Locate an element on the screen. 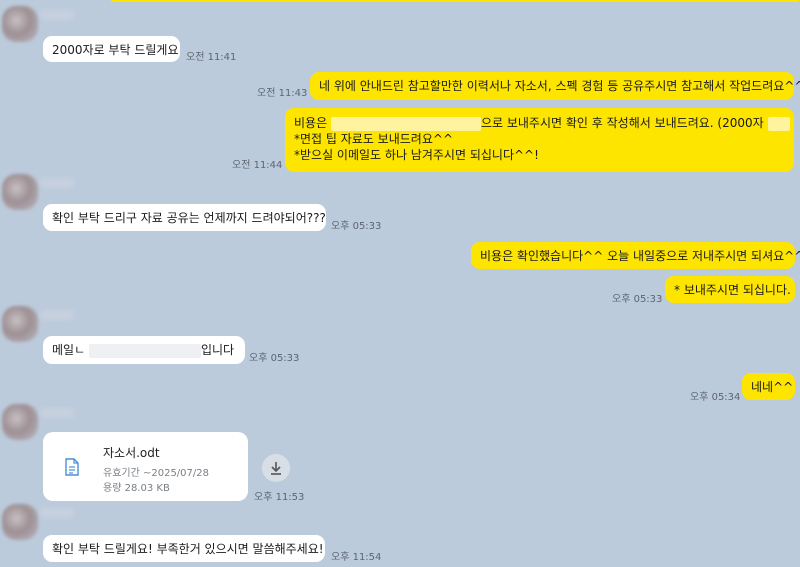 This screenshot has height=567, width=800. message-text: 확인 부탁 드릴게요! 부족한거 있으시면 말씀해주세요! is located at coordinates (188, 549).